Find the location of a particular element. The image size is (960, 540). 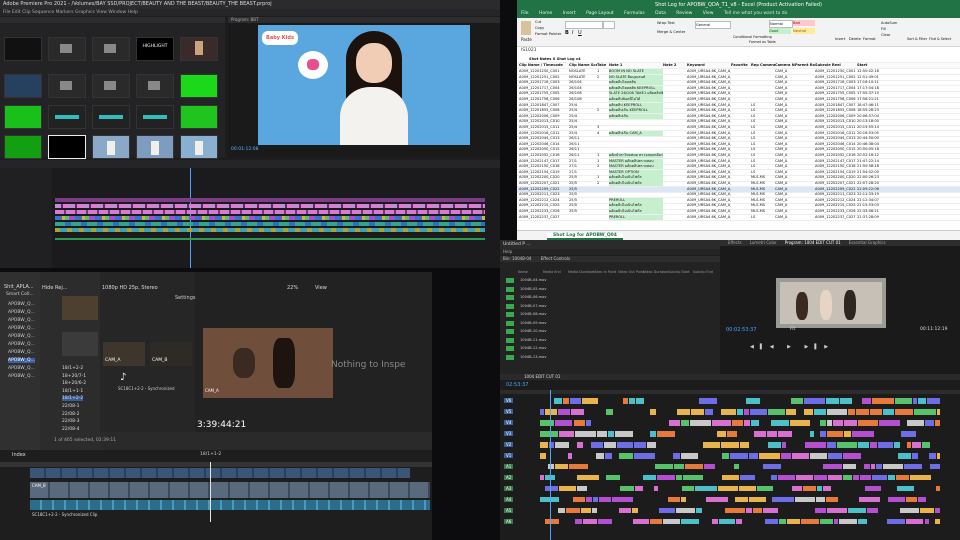

folder-thumb is located at coordinates (155, 86).